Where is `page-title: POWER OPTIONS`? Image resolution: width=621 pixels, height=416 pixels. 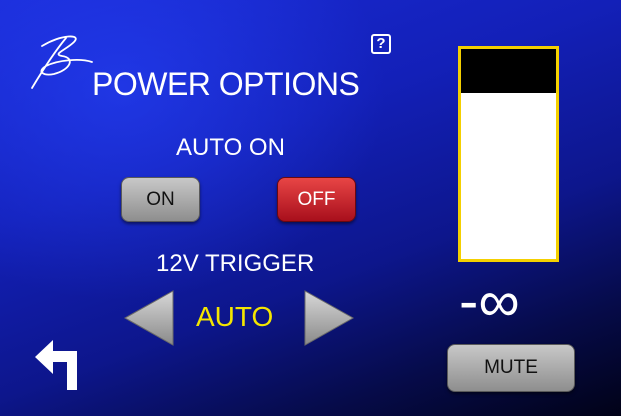
page-title: POWER OPTIONS is located at coordinates (226, 84).